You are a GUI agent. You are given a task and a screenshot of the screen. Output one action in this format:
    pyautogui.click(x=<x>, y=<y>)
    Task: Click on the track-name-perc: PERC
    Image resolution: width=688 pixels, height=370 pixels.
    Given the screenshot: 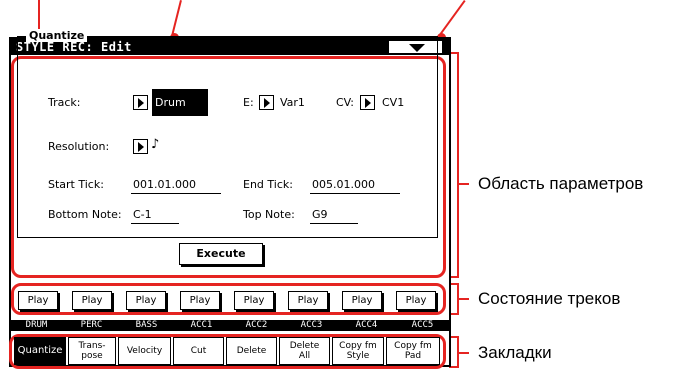 What is the action you would take?
    pyautogui.click(x=91, y=325)
    